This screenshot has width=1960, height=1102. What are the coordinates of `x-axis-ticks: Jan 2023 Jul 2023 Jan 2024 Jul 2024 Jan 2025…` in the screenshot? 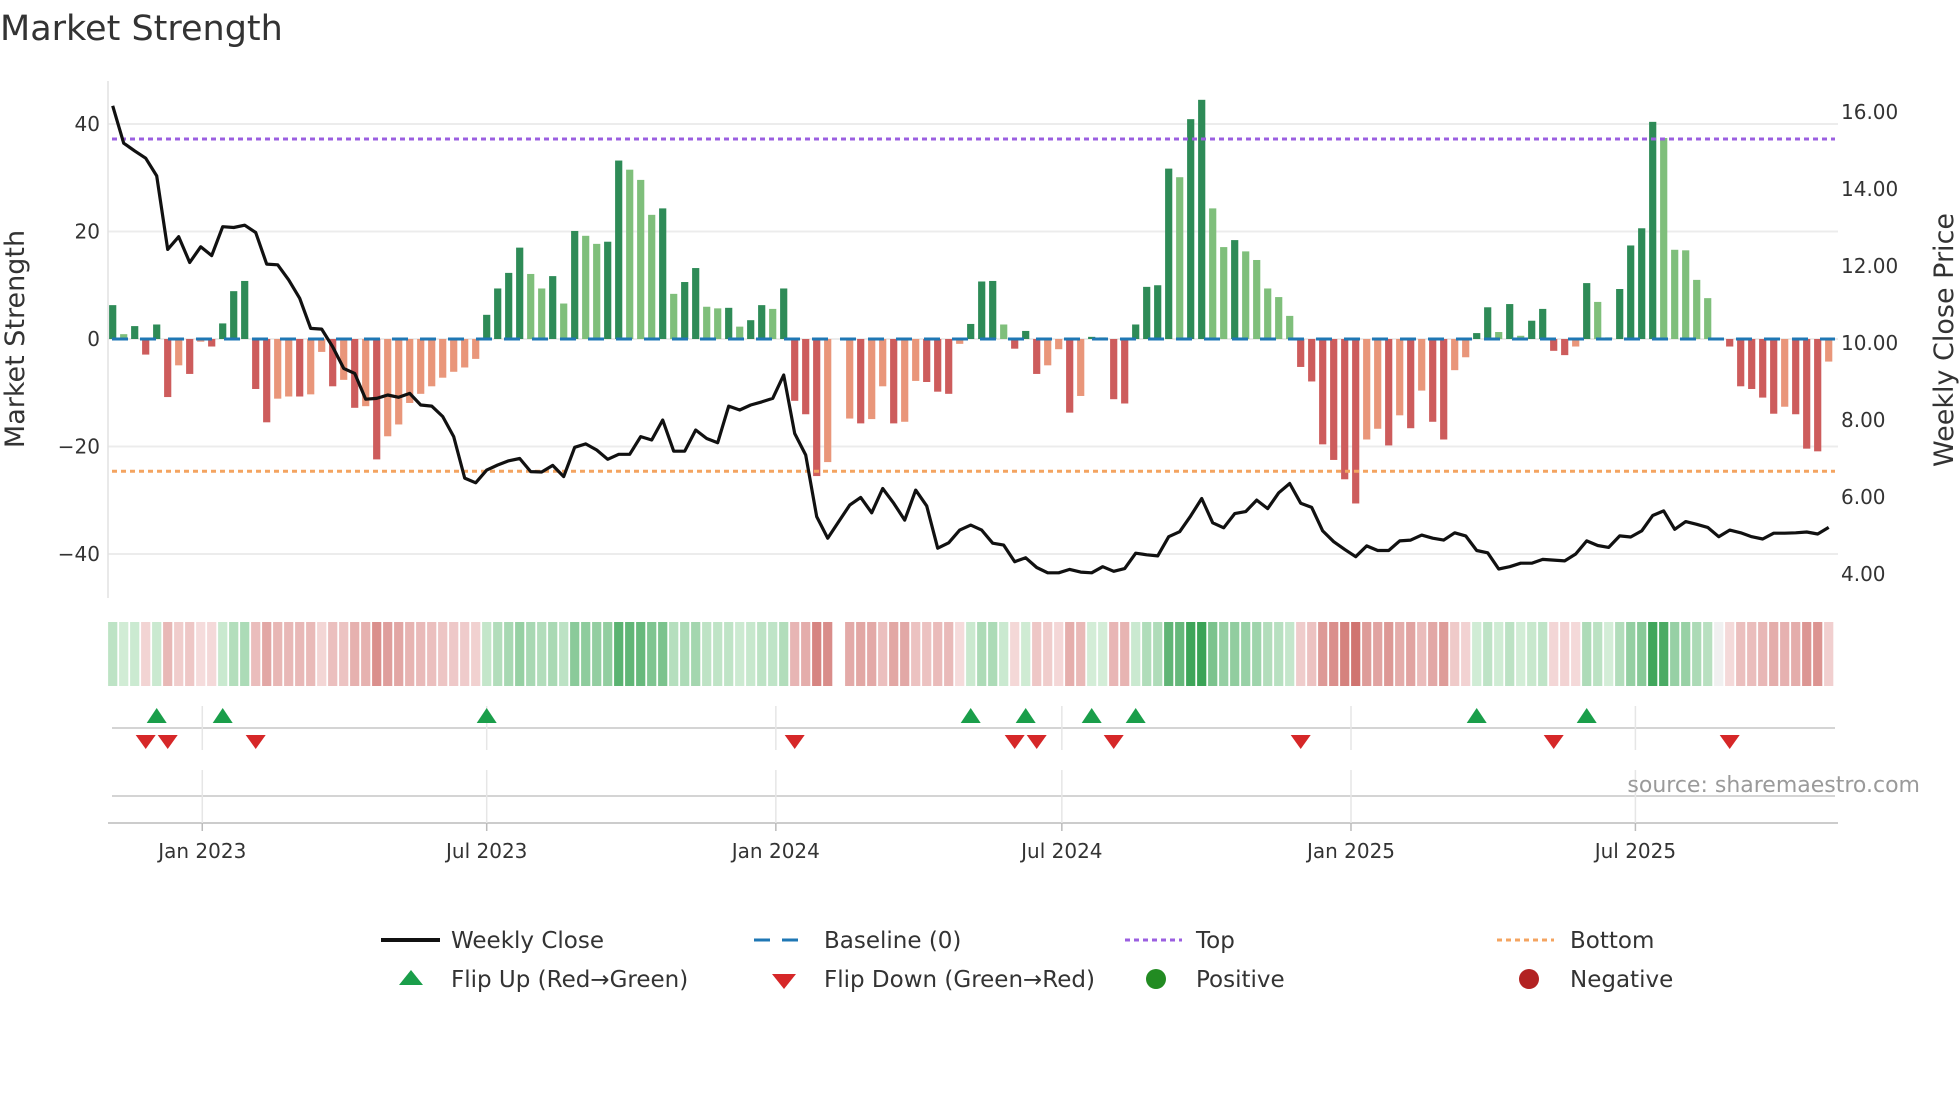 It's located at (916, 784).